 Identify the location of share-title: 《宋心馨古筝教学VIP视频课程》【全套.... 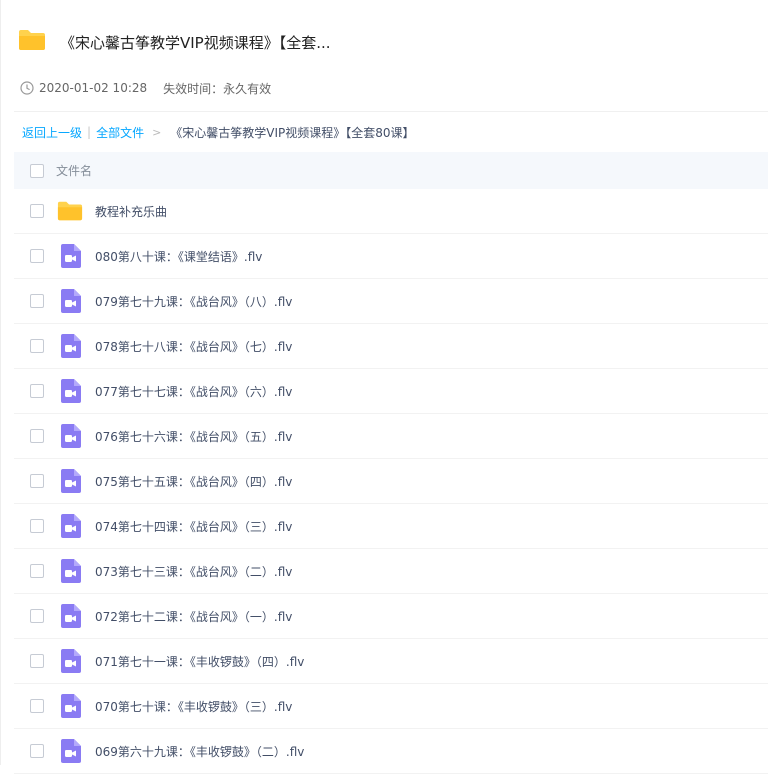
(195, 42).